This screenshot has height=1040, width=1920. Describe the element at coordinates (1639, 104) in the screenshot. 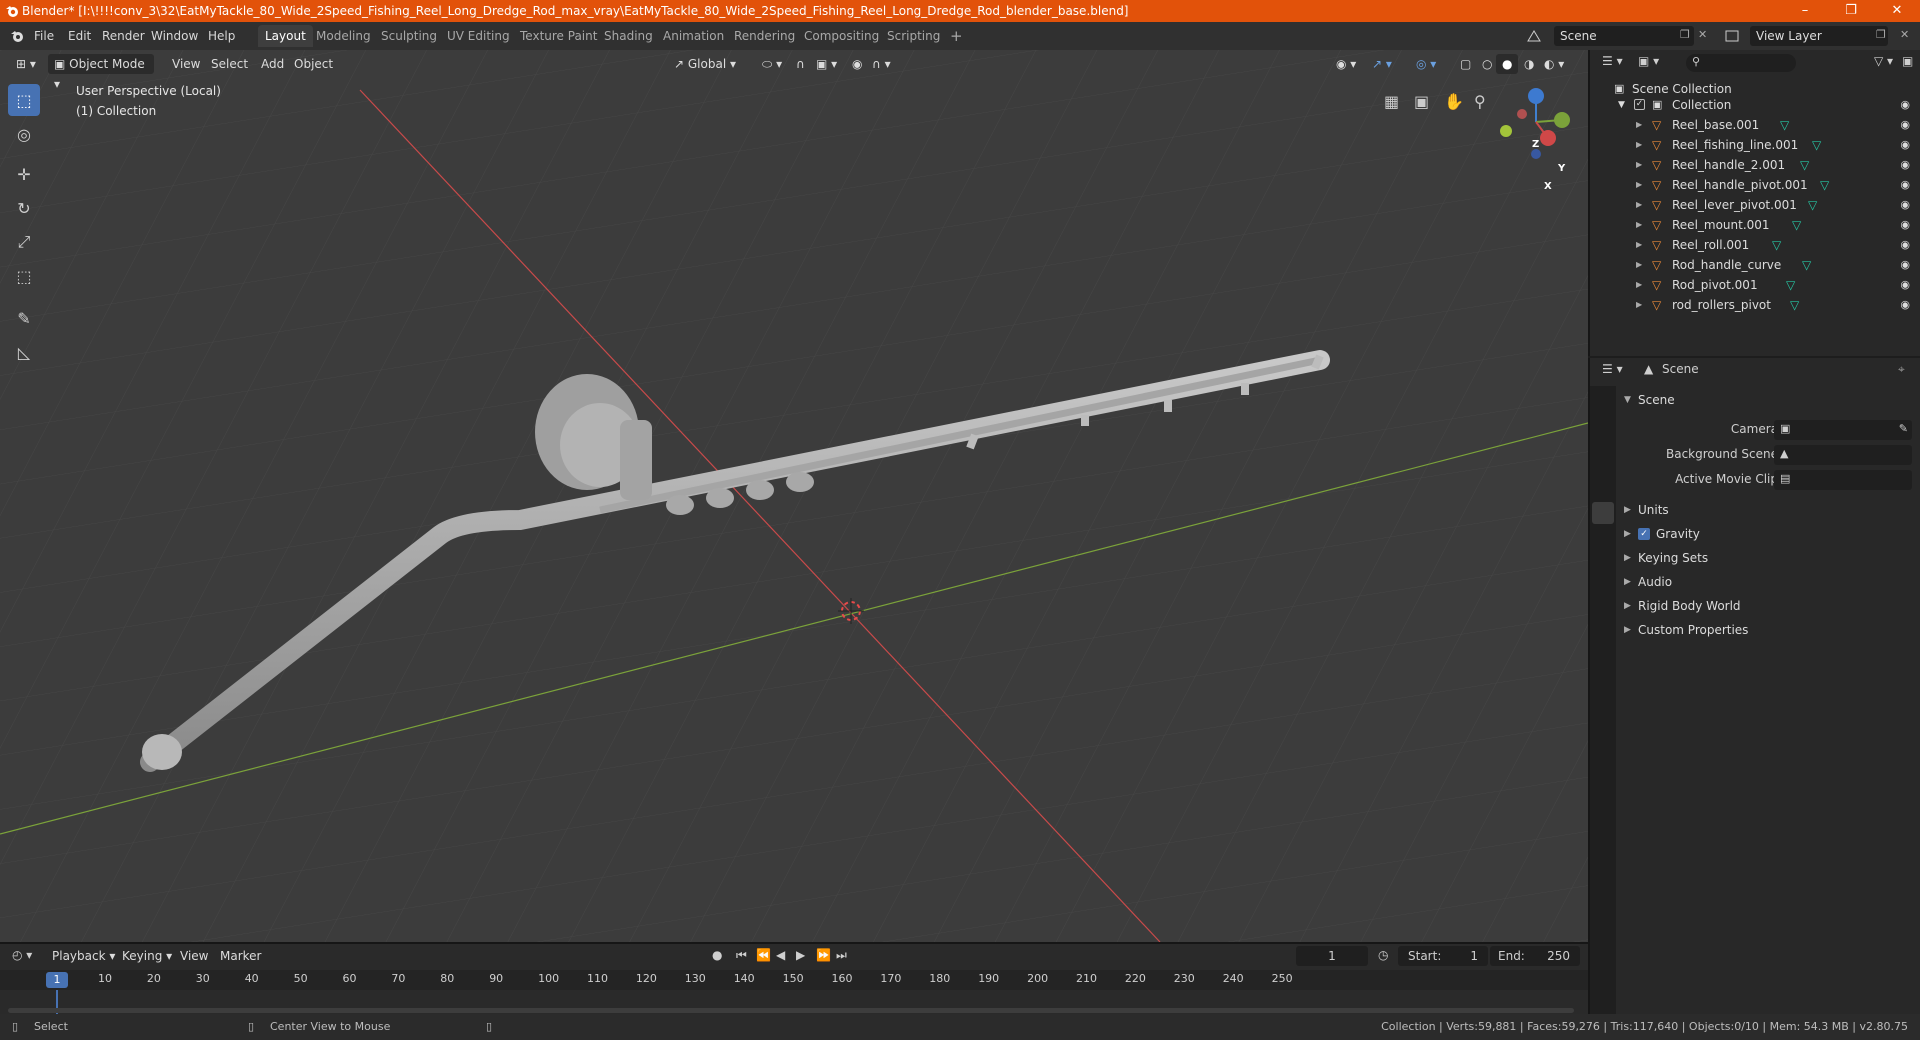

I see `collection-checkbox: ✓` at that location.